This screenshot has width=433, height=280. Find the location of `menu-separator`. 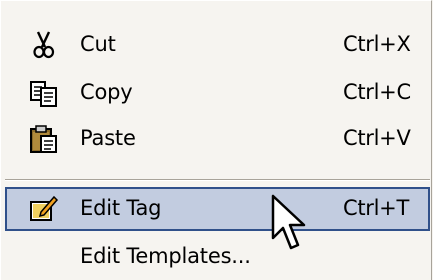

menu-separator is located at coordinates (217, 180).